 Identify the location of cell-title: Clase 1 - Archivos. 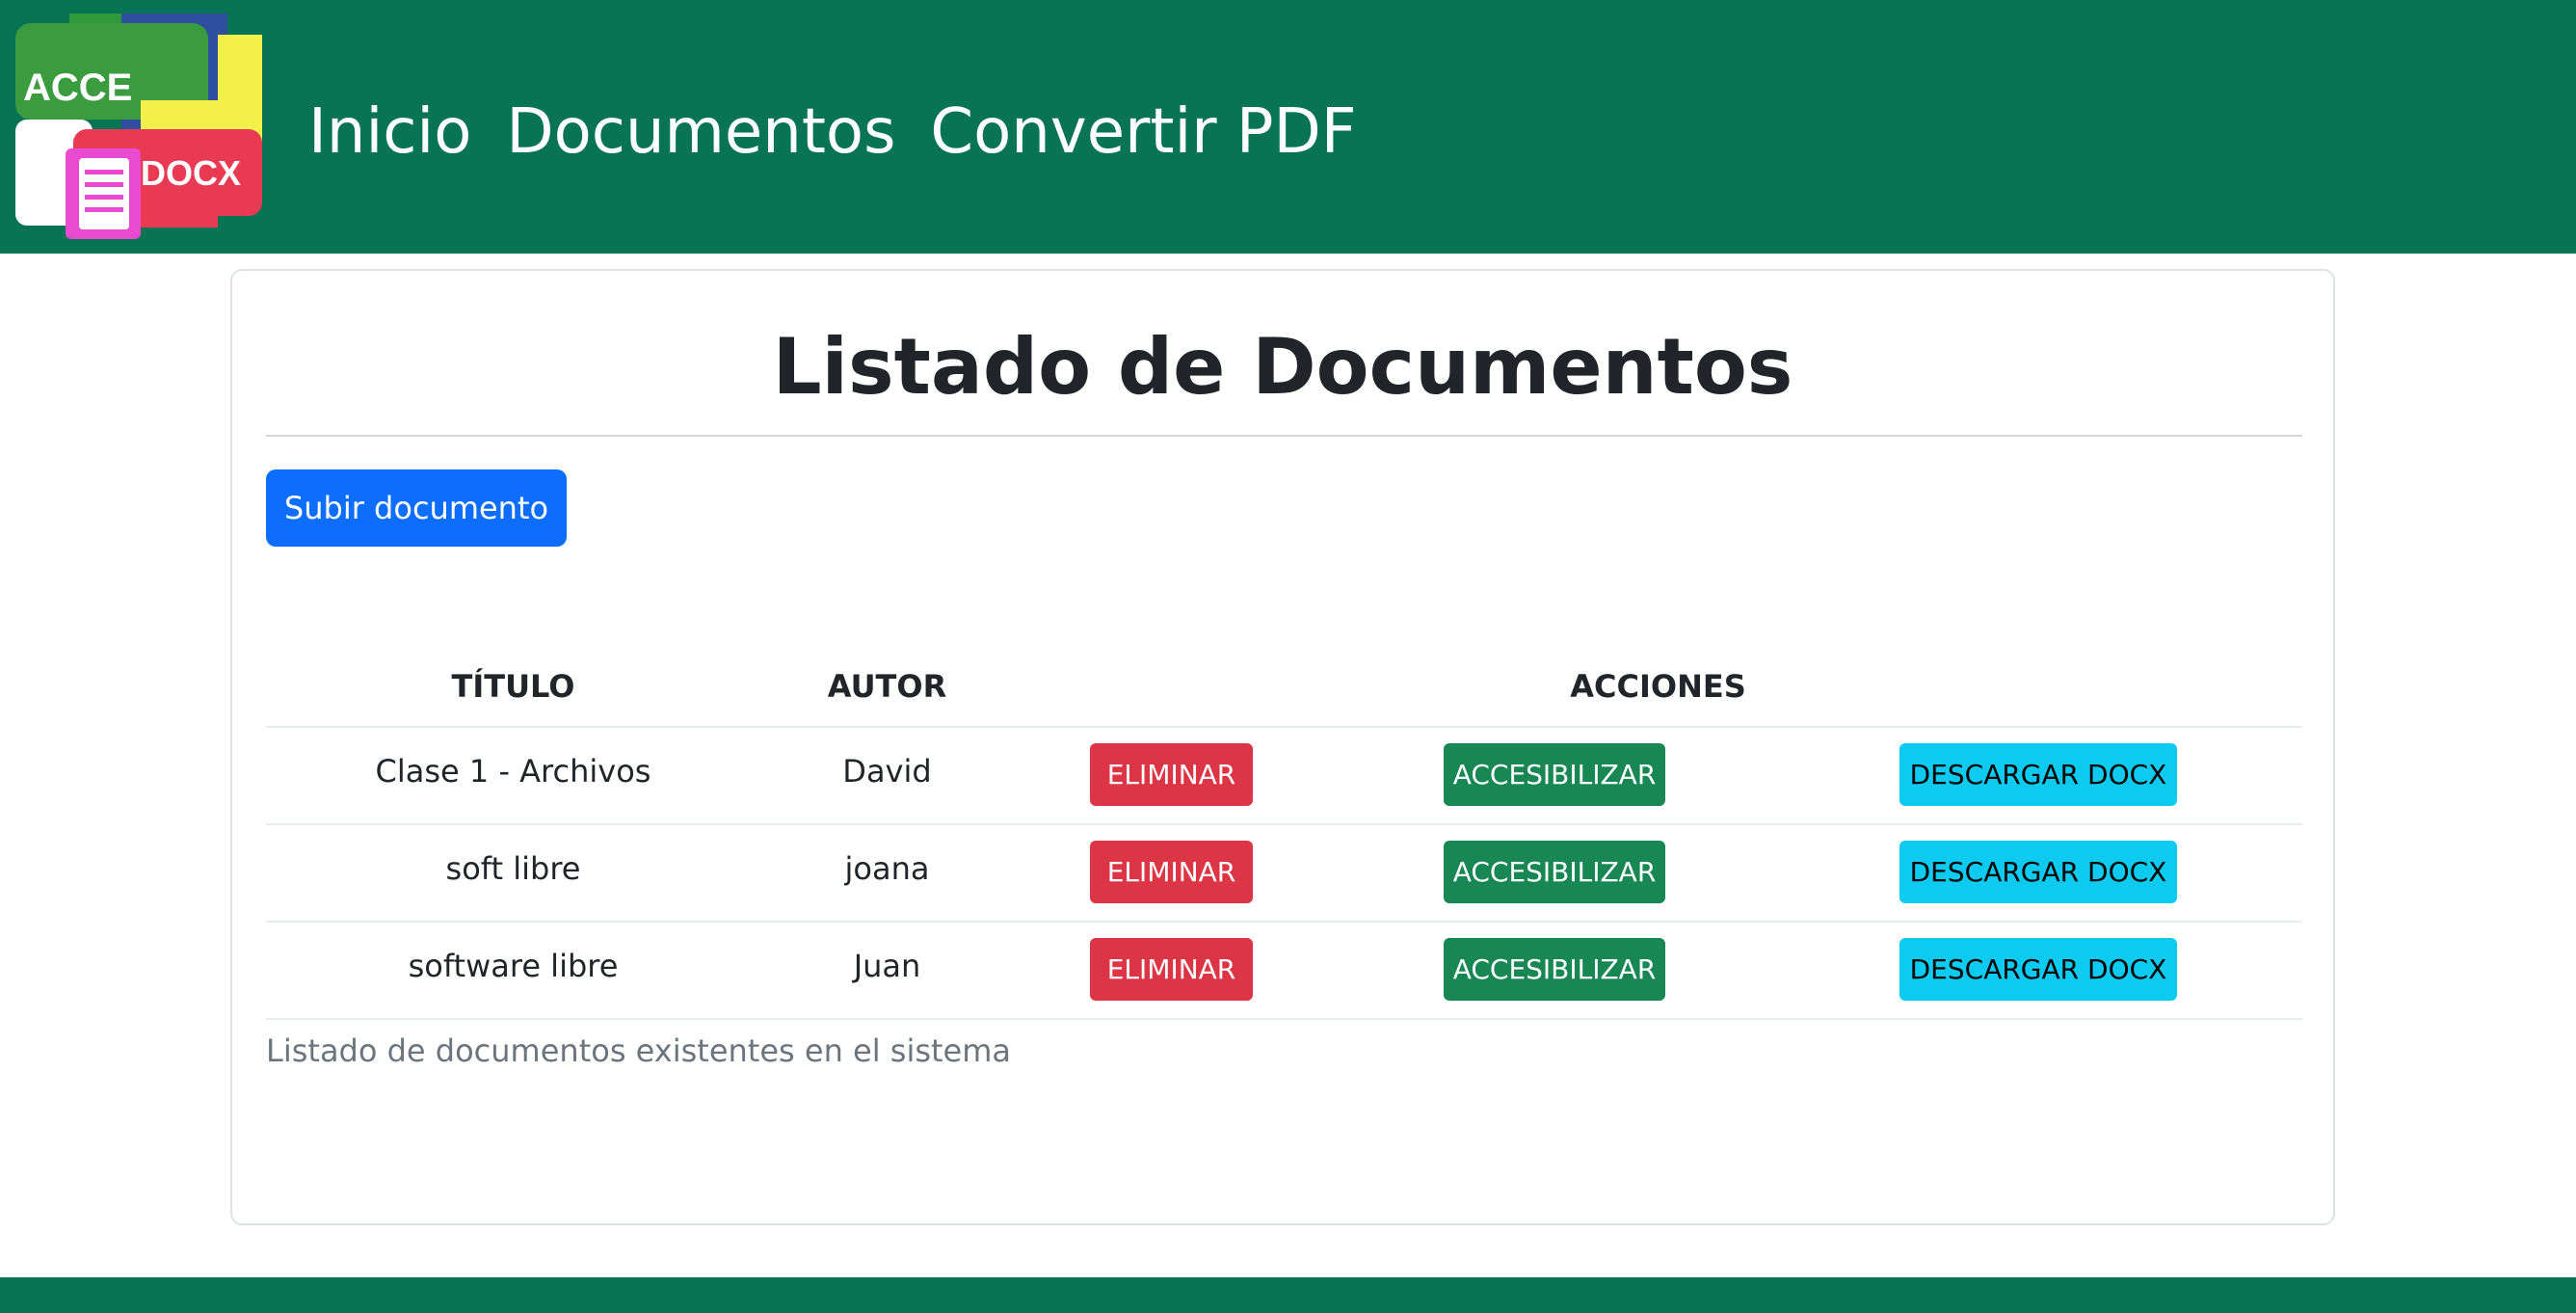
(513, 771).